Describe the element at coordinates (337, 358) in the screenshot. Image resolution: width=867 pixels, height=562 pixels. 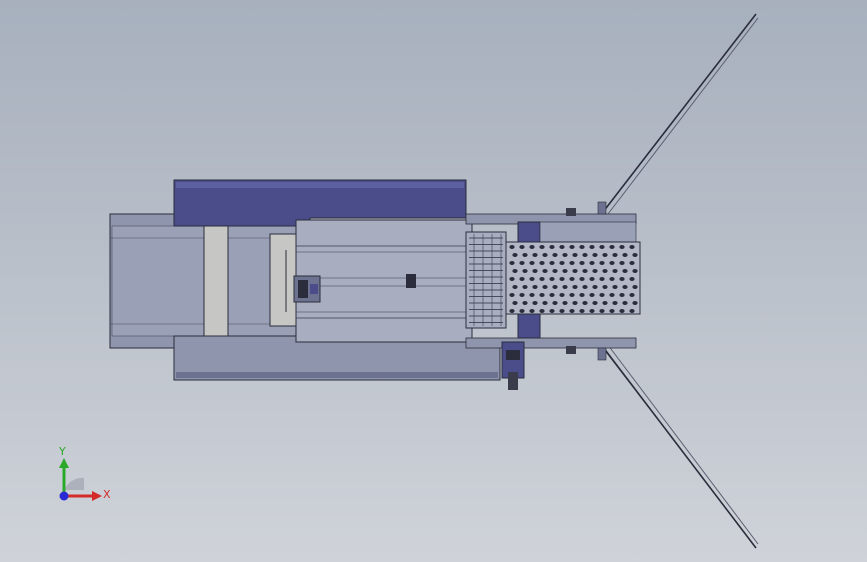
I see `bottom-housing` at that location.